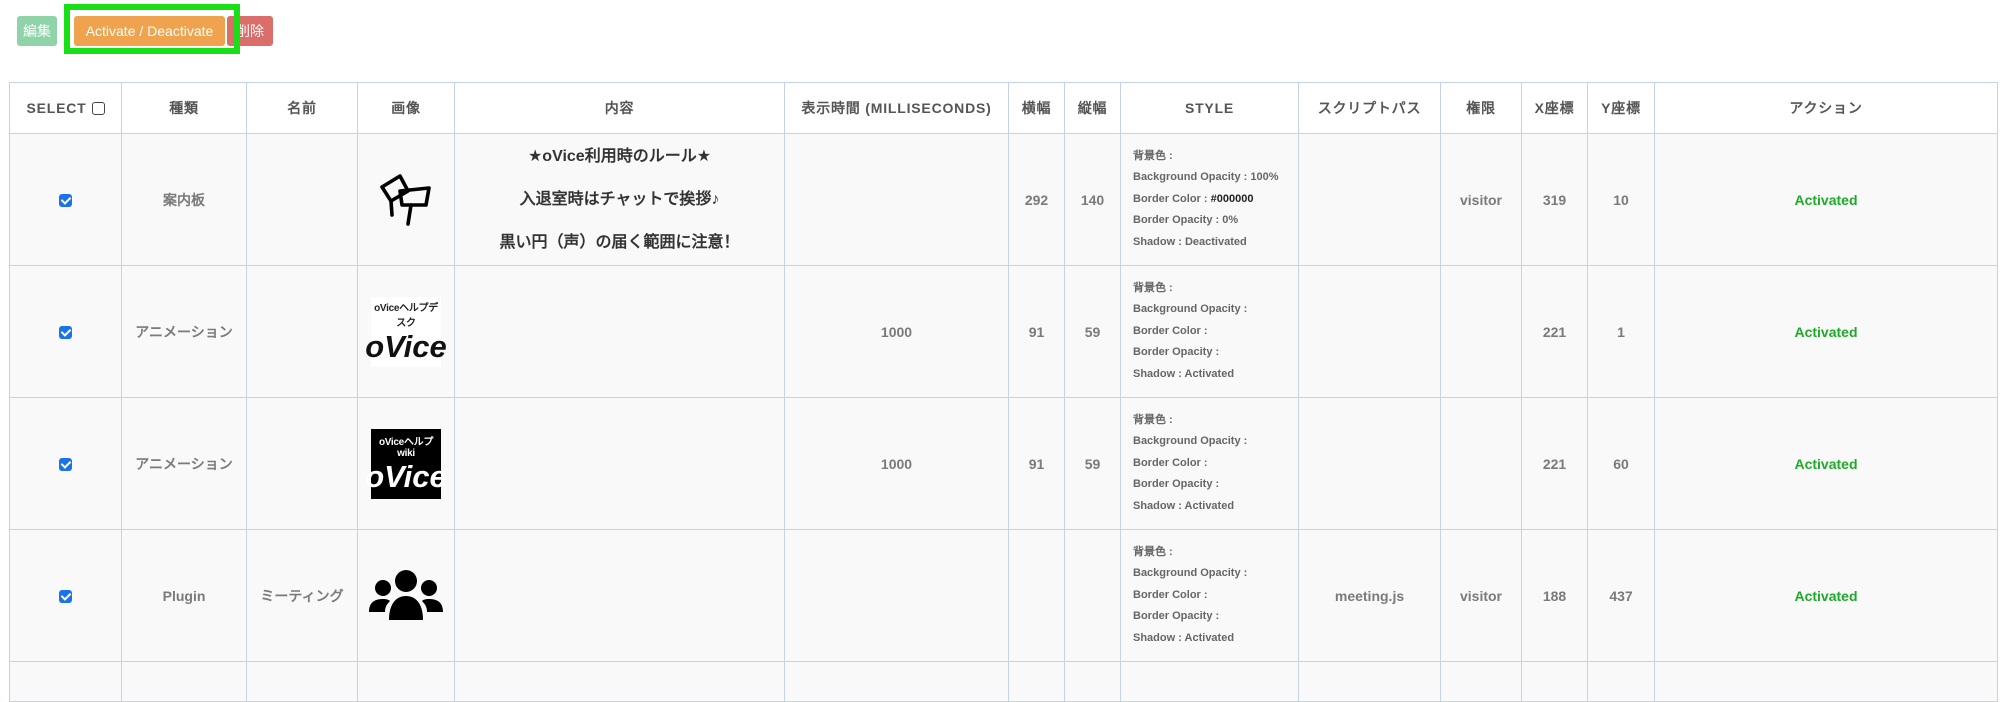 The height and width of the screenshot is (702, 2000). What do you see at coordinates (1826, 108) in the screenshot?
I see `header-action: アクション` at bounding box center [1826, 108].